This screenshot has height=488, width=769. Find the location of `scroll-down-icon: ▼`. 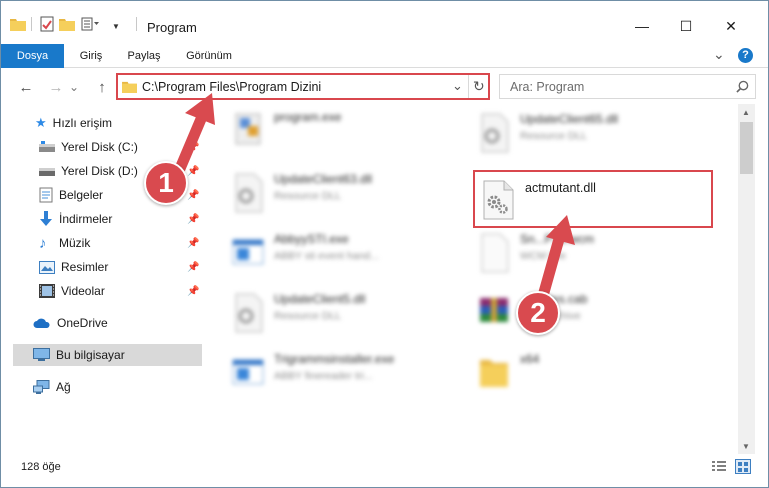

scroll-down-icon: ▼ is located at coordinates (746, 446).